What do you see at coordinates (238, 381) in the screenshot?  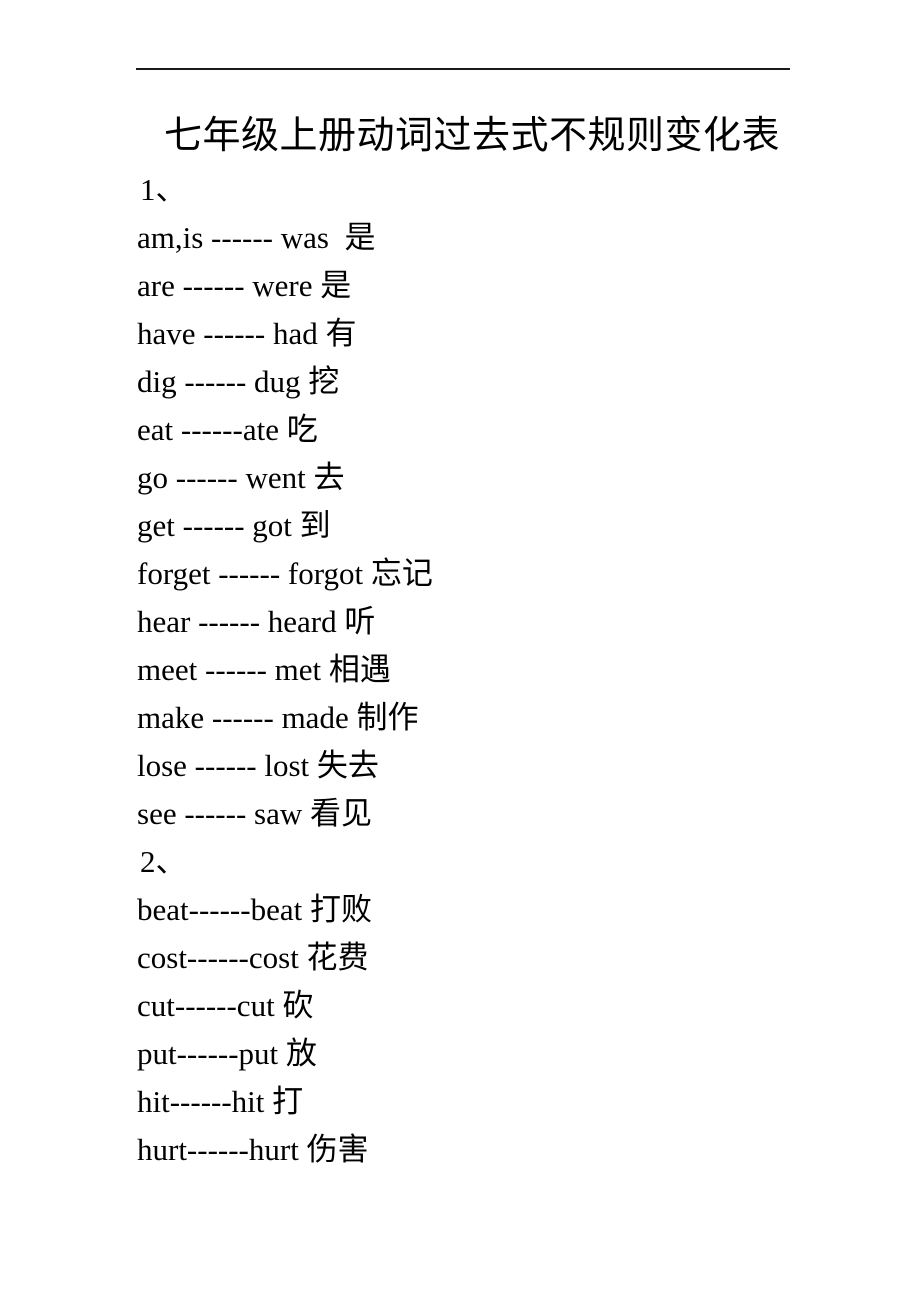 I see `verb-entry-dig: dig ------ dug 挖` at bounding box center [238, 381].